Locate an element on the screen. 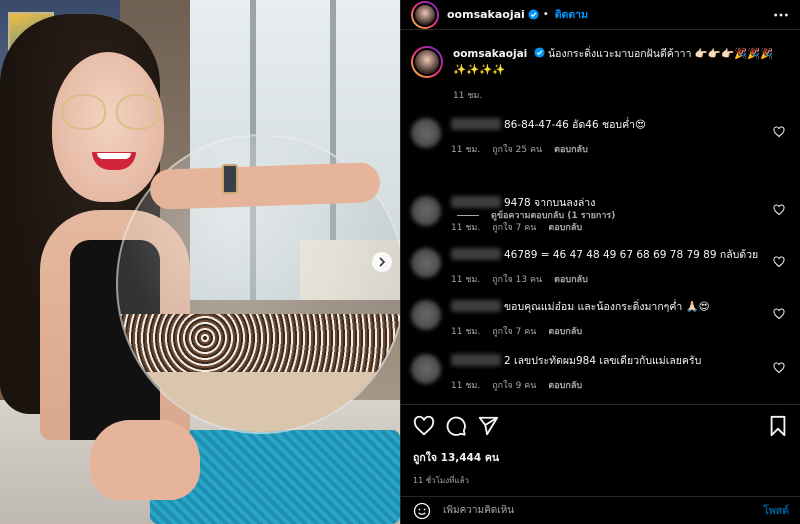 The width and height of the screenshot is (800, 524). author-avatar is located at coordinates (425, 14).